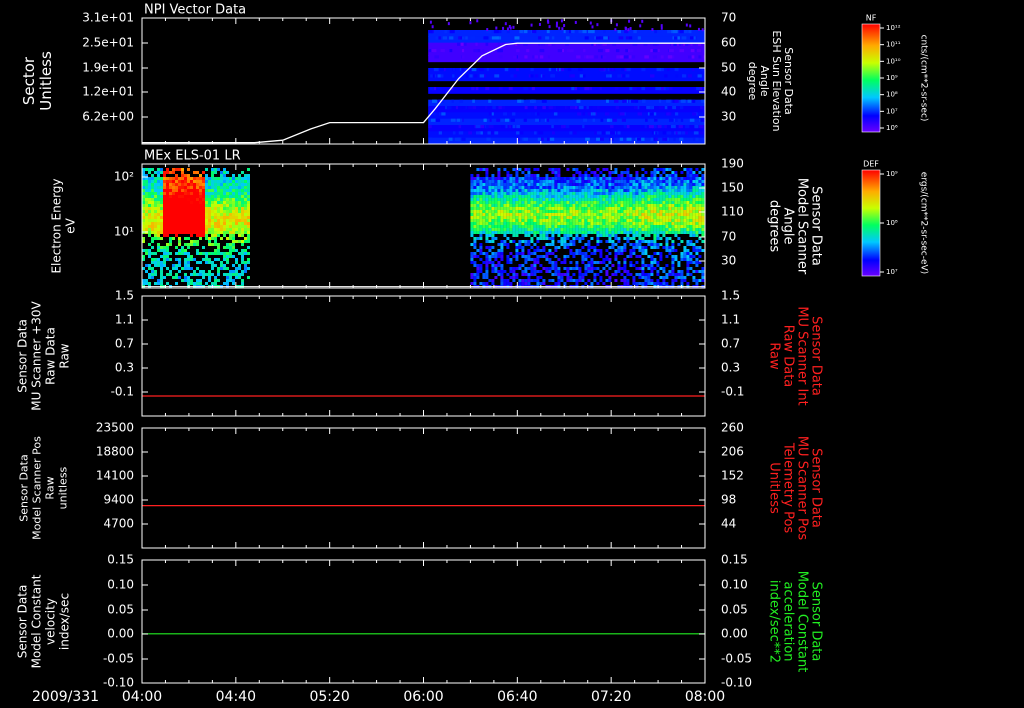  What do you see at coordinates (592, 27) in the screenshot?
I see `heatmap-speck` at bounding box center [592, 27].